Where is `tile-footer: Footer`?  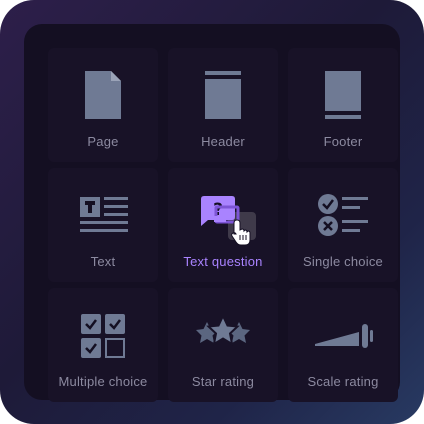
tile-footer: Footer is located at coordinates (343, 105).